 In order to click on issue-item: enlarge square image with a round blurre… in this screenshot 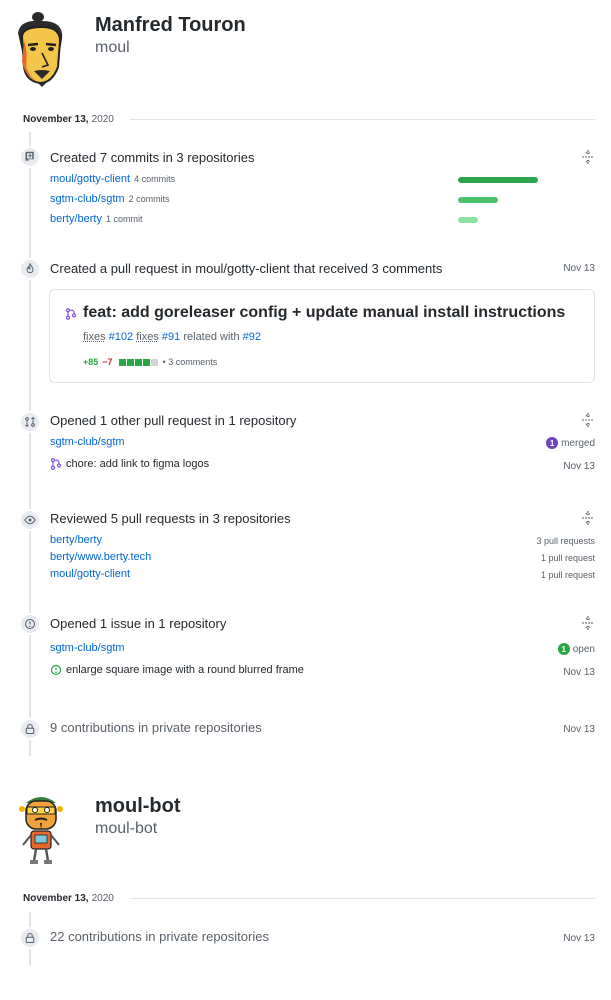, I will do `click(177, 670)`.